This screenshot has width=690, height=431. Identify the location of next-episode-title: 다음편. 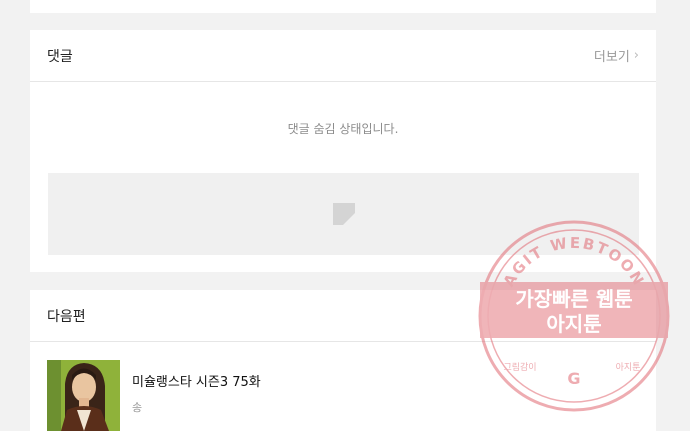
(66, 316).